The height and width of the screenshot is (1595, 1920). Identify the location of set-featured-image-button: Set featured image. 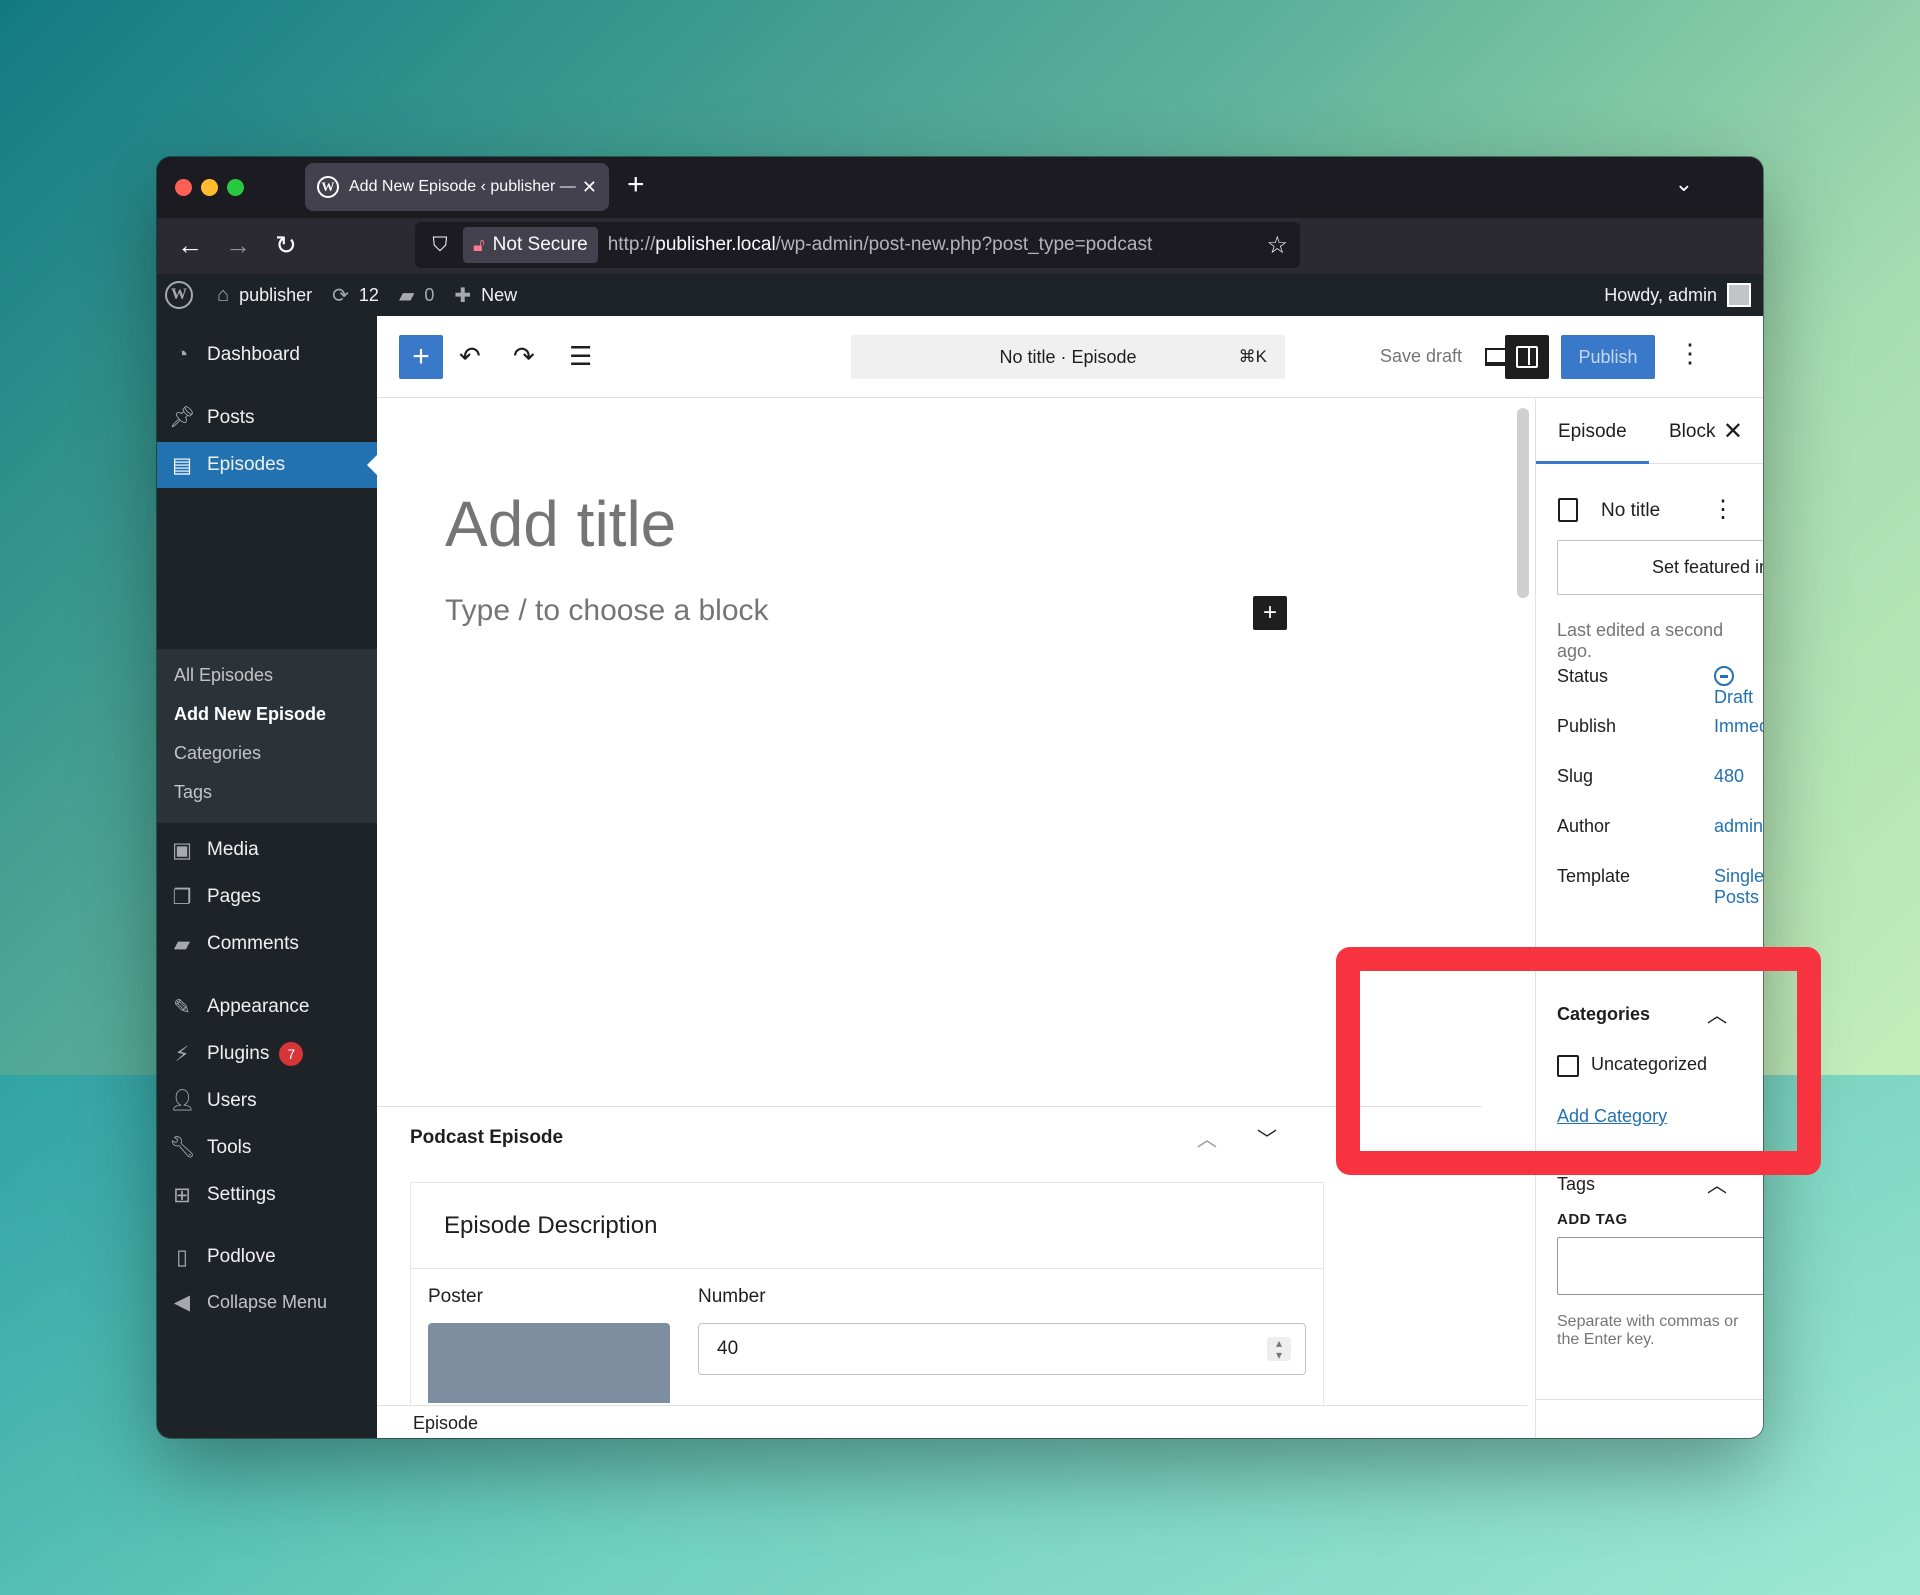
(1660, 567).